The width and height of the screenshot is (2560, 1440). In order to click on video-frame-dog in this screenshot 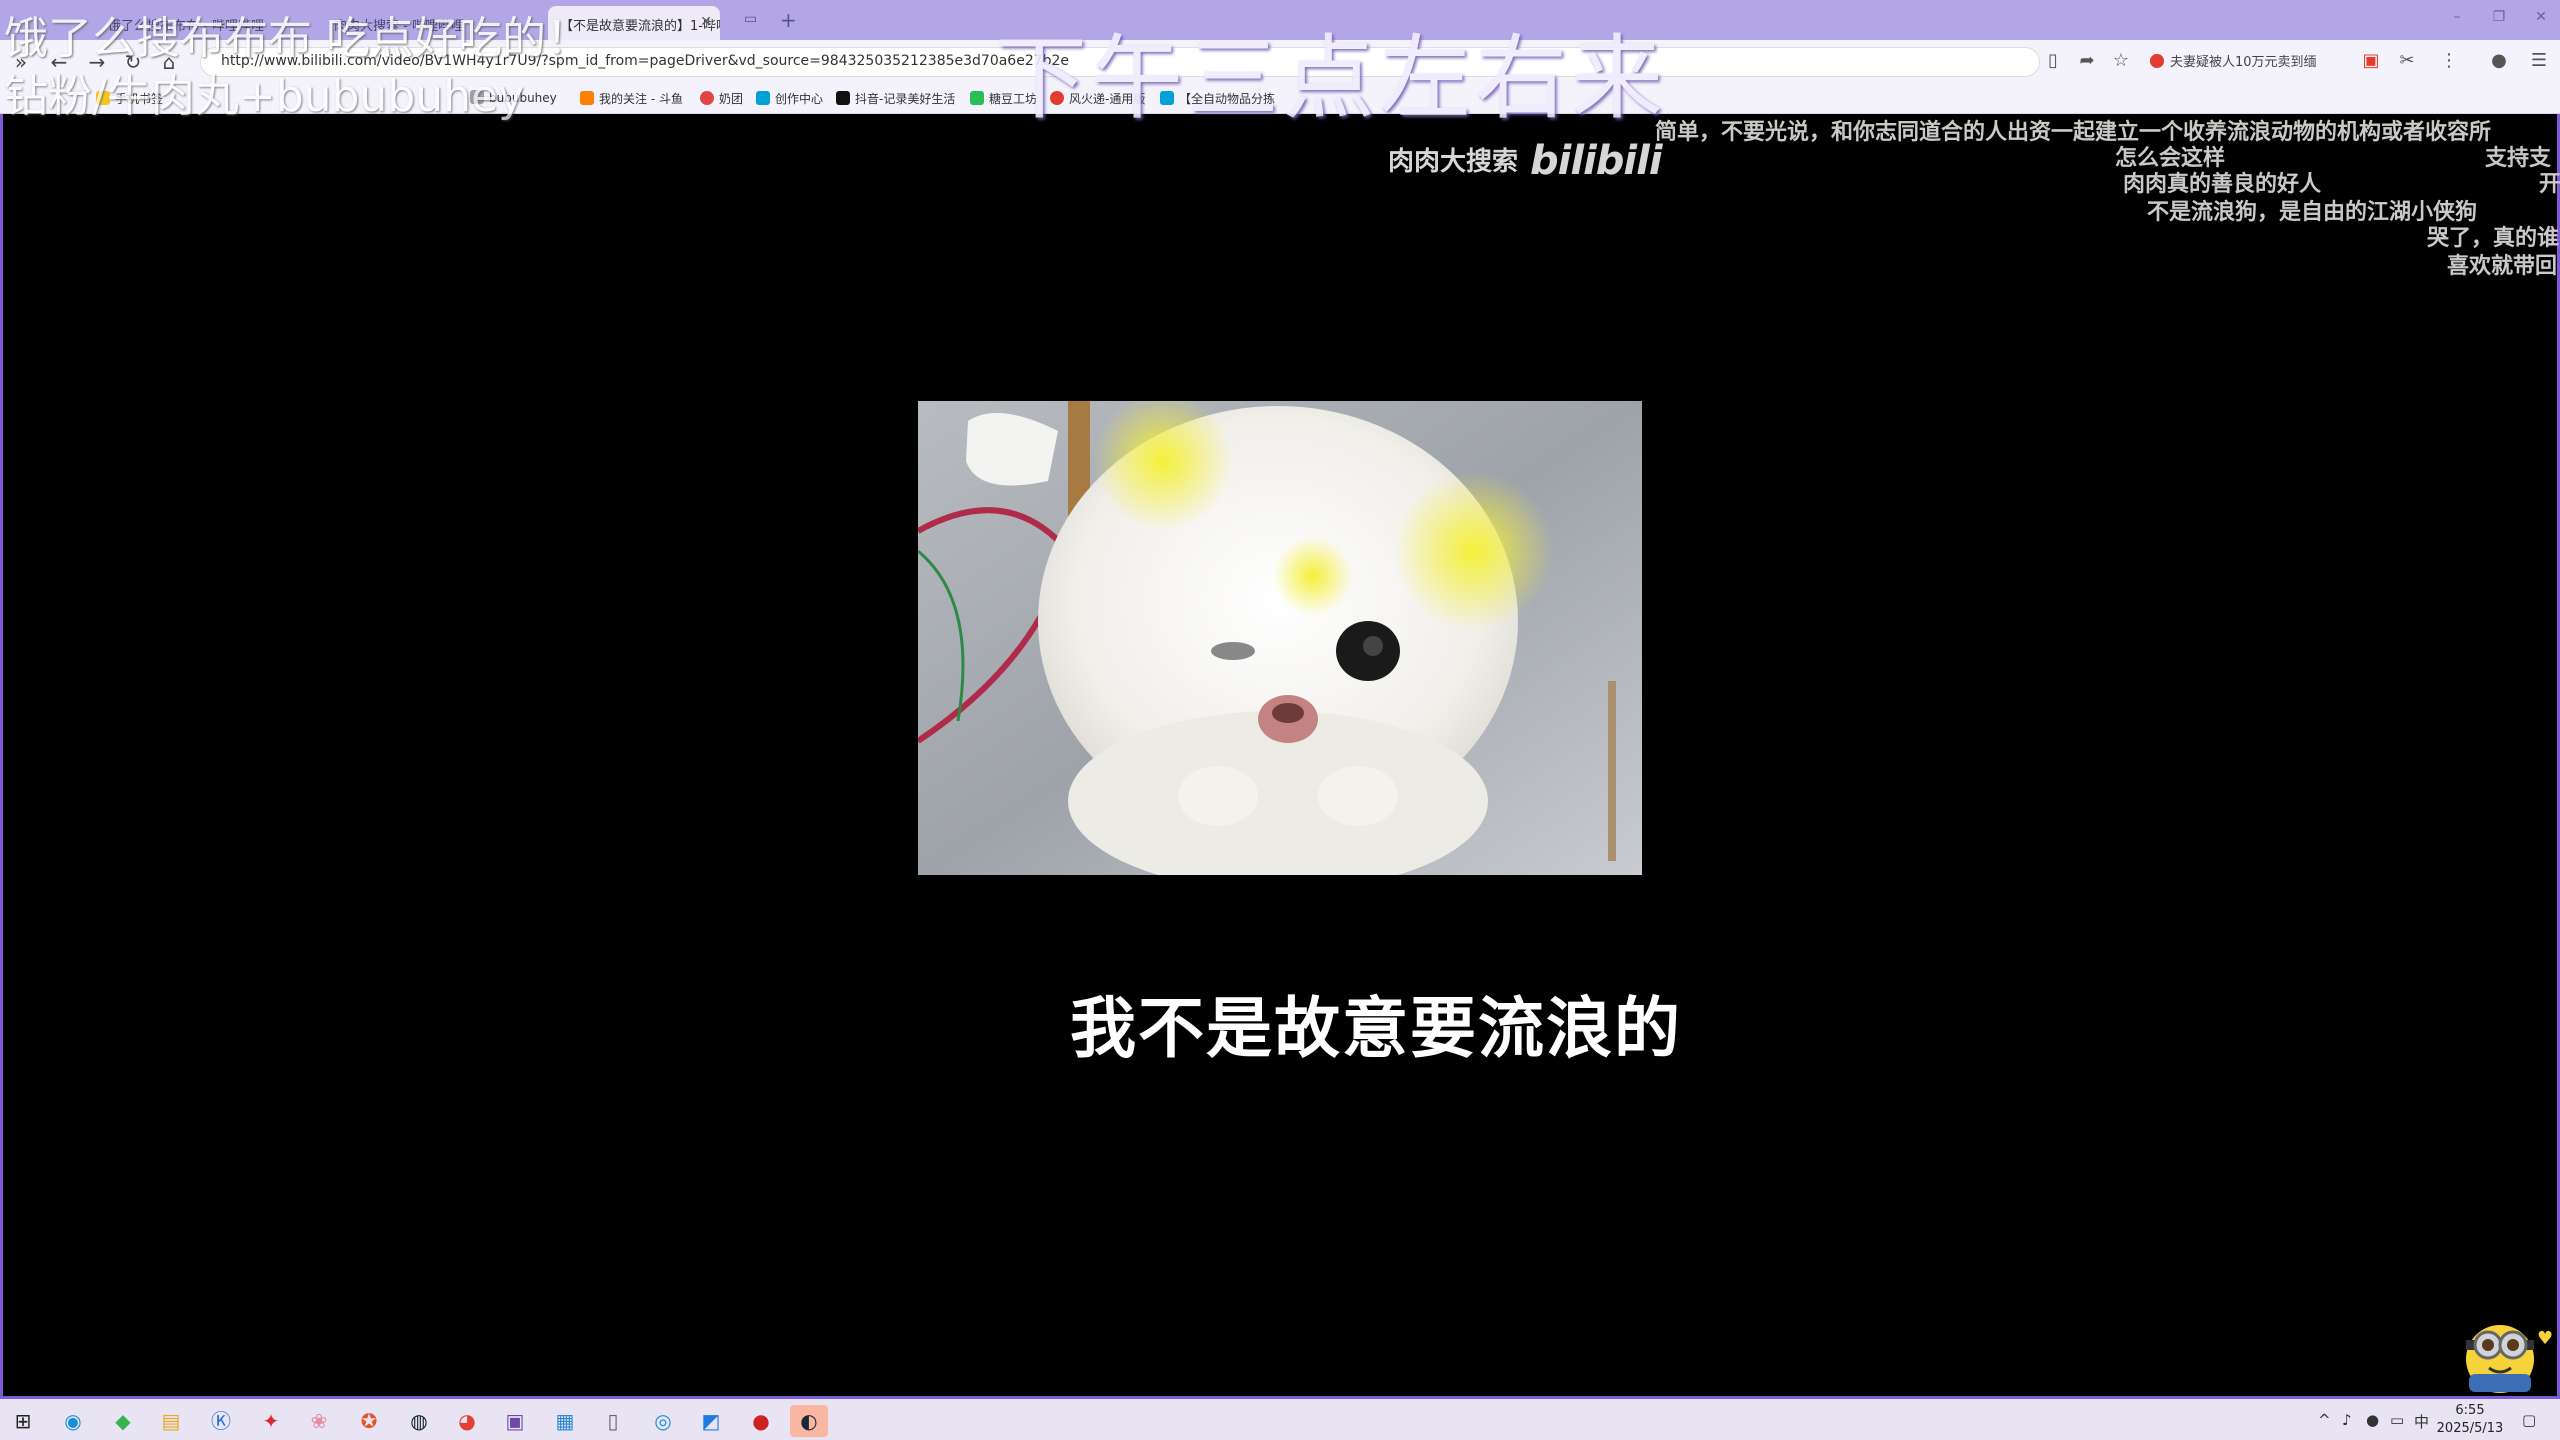, I will do `click(1280, 638)`.